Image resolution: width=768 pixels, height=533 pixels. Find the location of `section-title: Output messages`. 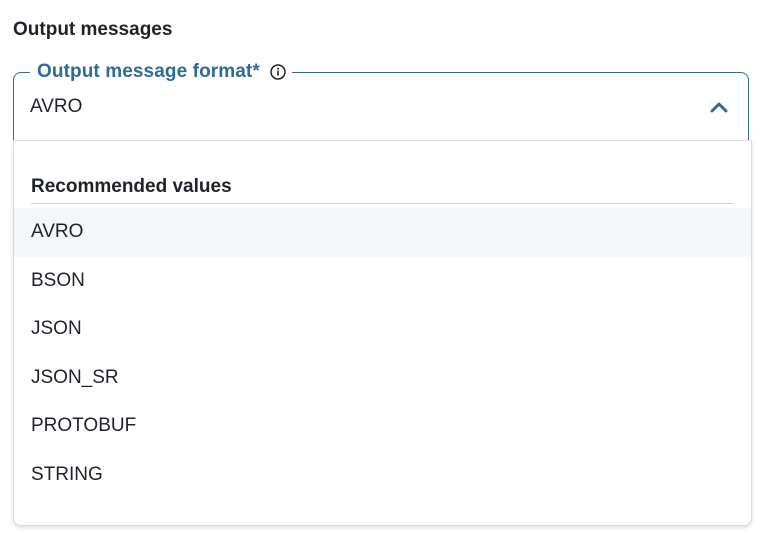

section-title: Output messages is located at coordinates (93, 29).